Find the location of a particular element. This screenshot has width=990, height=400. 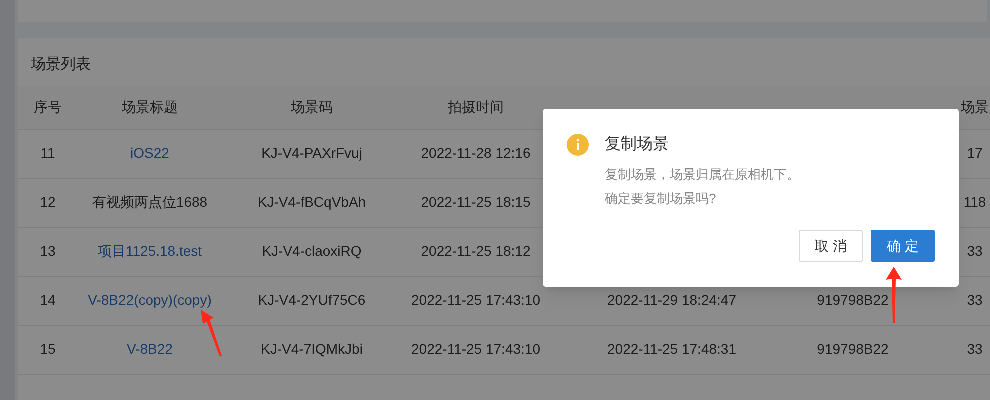

dialog-message: 确定要复制场景吗? is located at coordinates (661, 199).